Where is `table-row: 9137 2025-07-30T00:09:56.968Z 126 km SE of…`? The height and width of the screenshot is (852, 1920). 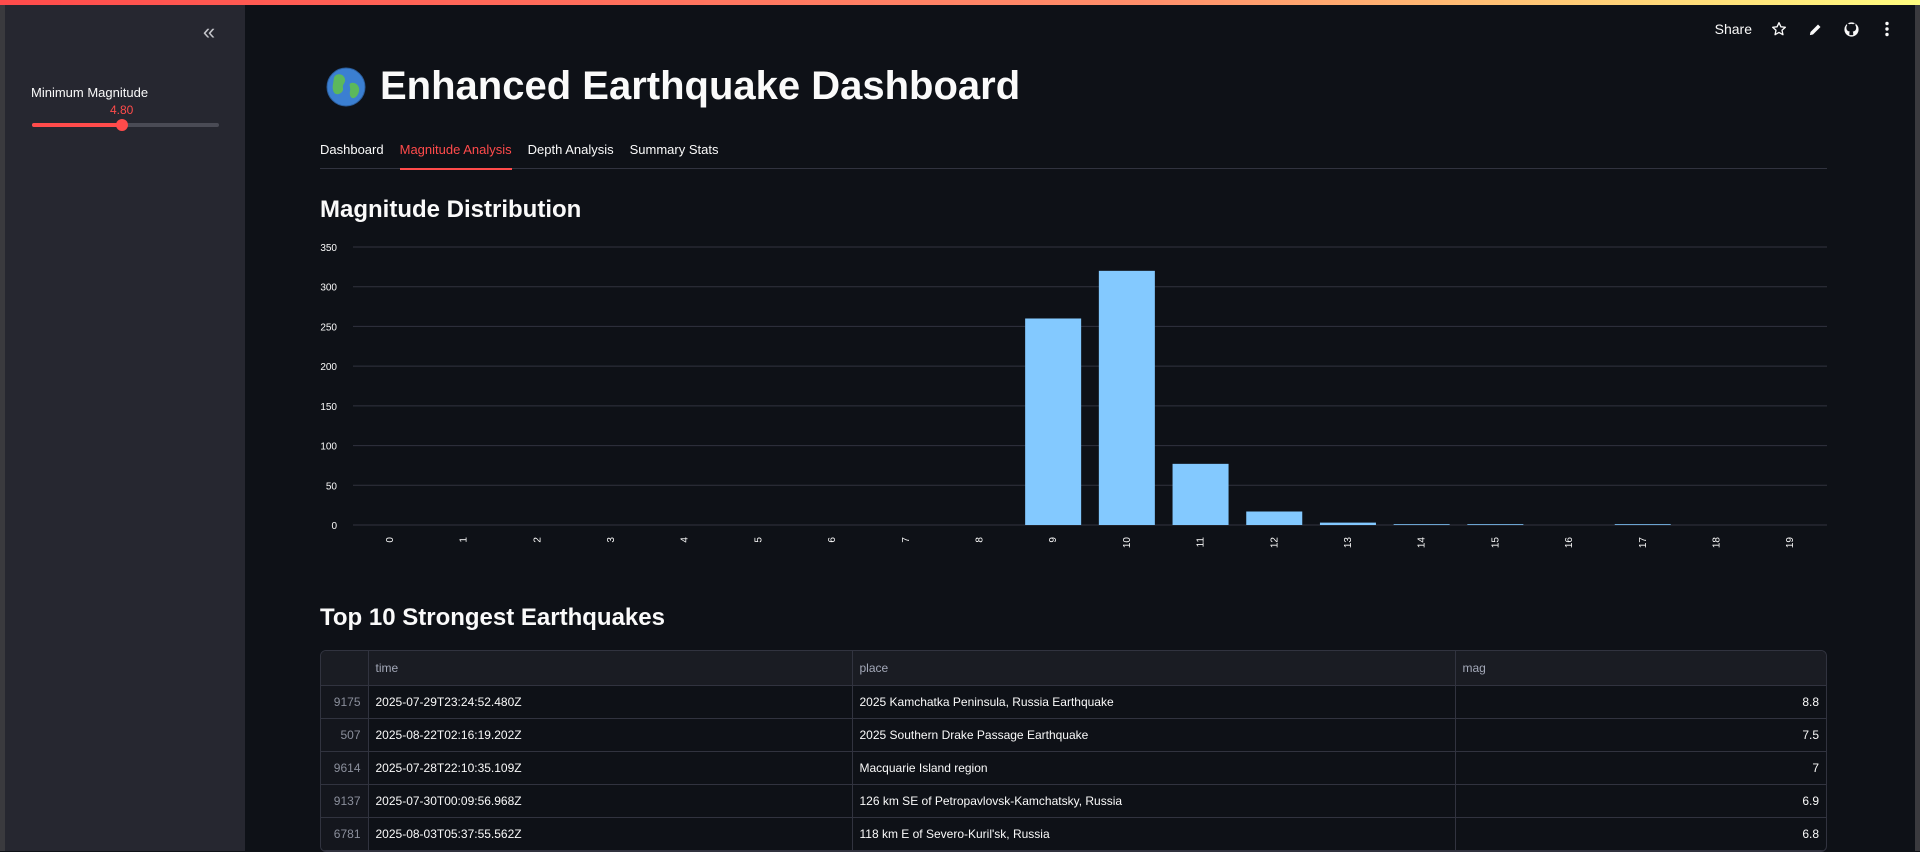 table-row: 9137 2025-07-30T00:09:56.968Z 126 km SE of… is located at coordinates (1073, 801).